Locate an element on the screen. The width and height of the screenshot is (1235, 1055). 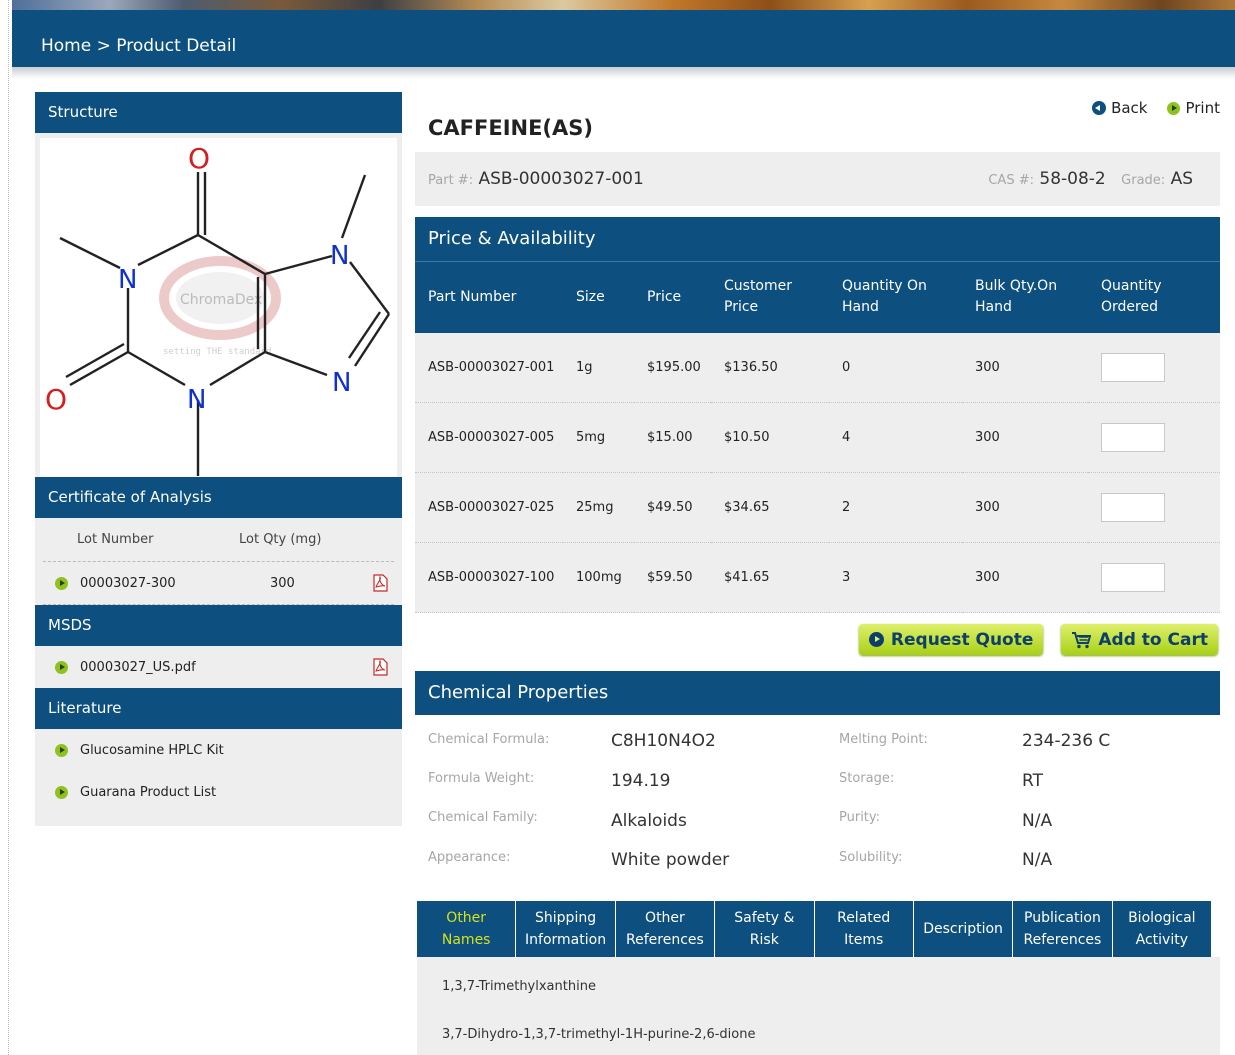
print-link: Print is located at coordinates (1193, 108).